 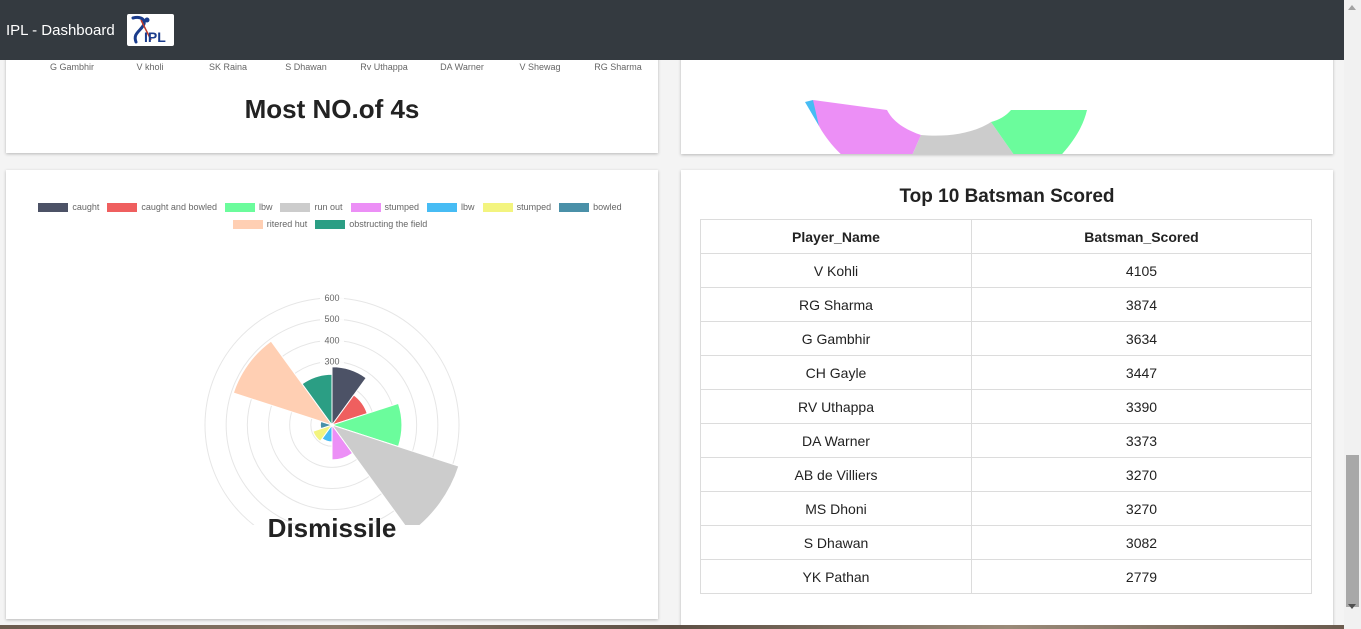 I want to click on score-cell: 4105, so click(x=1141, y=270).